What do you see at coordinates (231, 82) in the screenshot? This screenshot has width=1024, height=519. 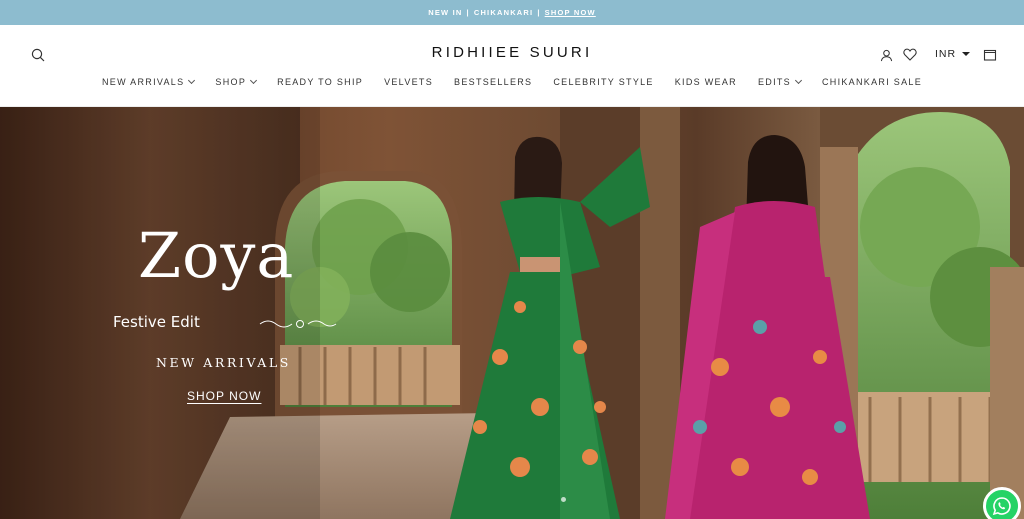 I see `nav-label: SHOP` at bounding box center [231, 82].